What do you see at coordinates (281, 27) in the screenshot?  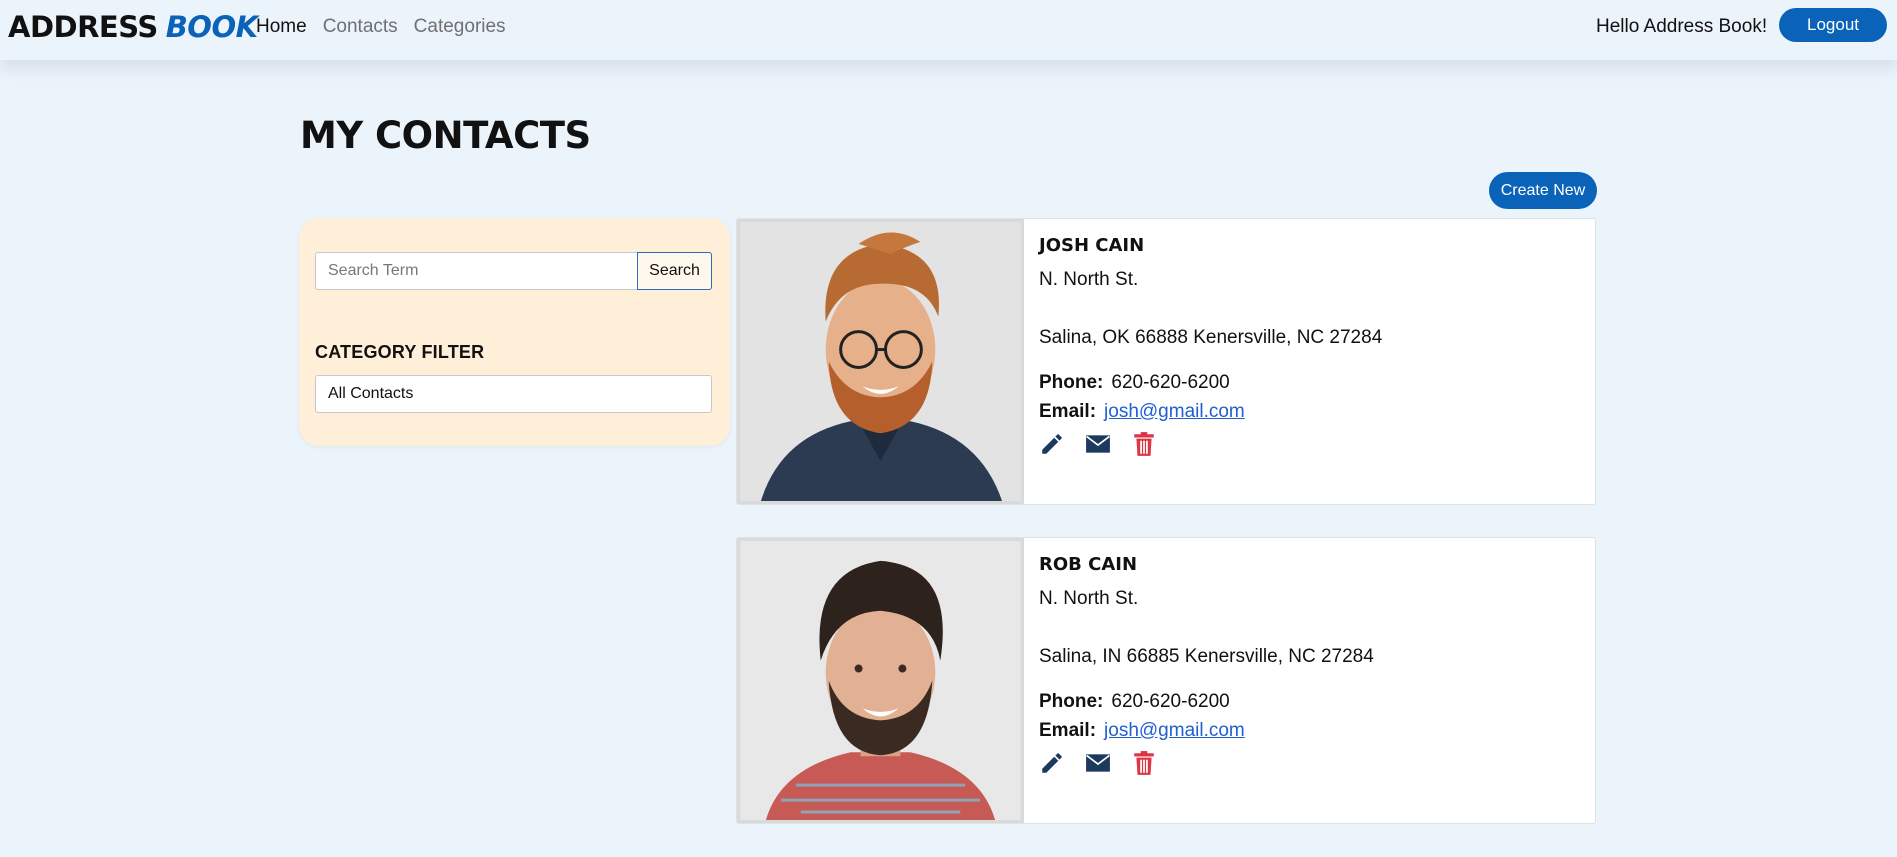 I see `nav-link-home: Home` at bounding box center [281, 27].